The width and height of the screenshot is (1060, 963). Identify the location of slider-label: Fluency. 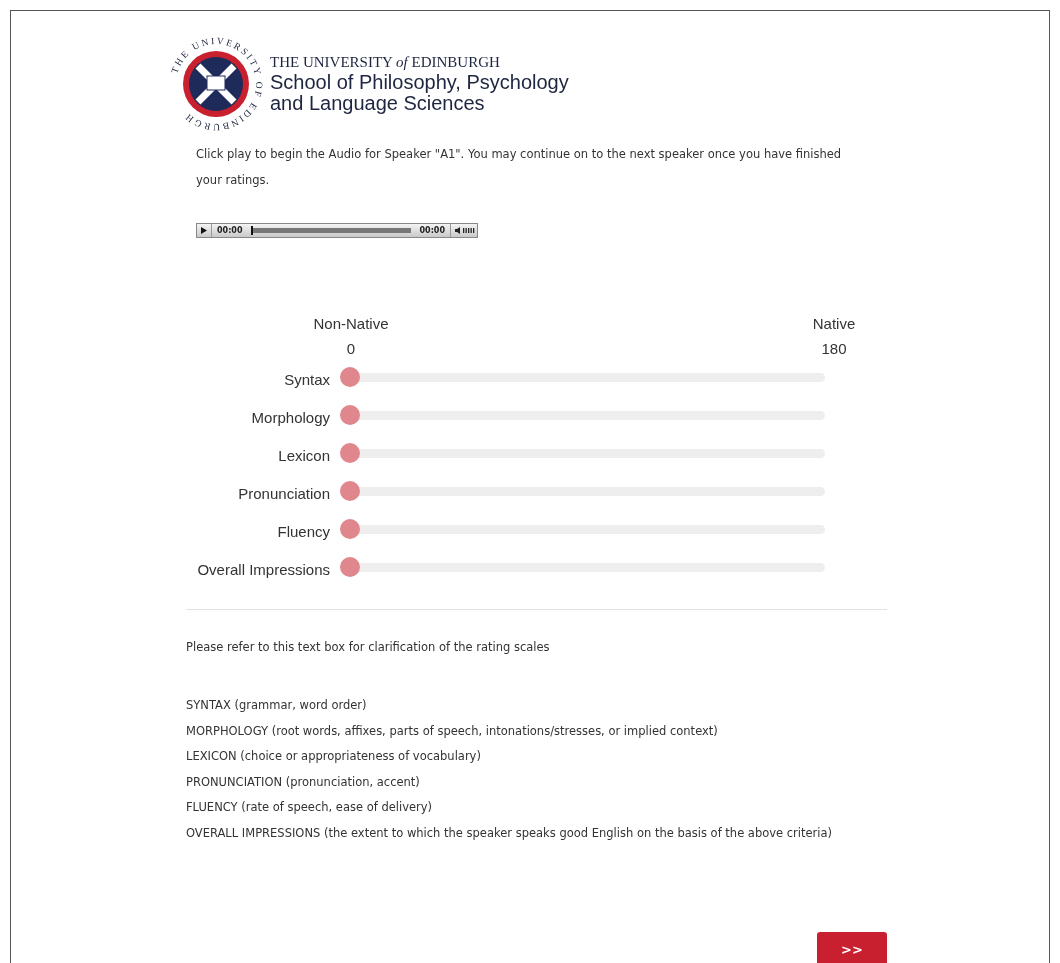
(303, 531).